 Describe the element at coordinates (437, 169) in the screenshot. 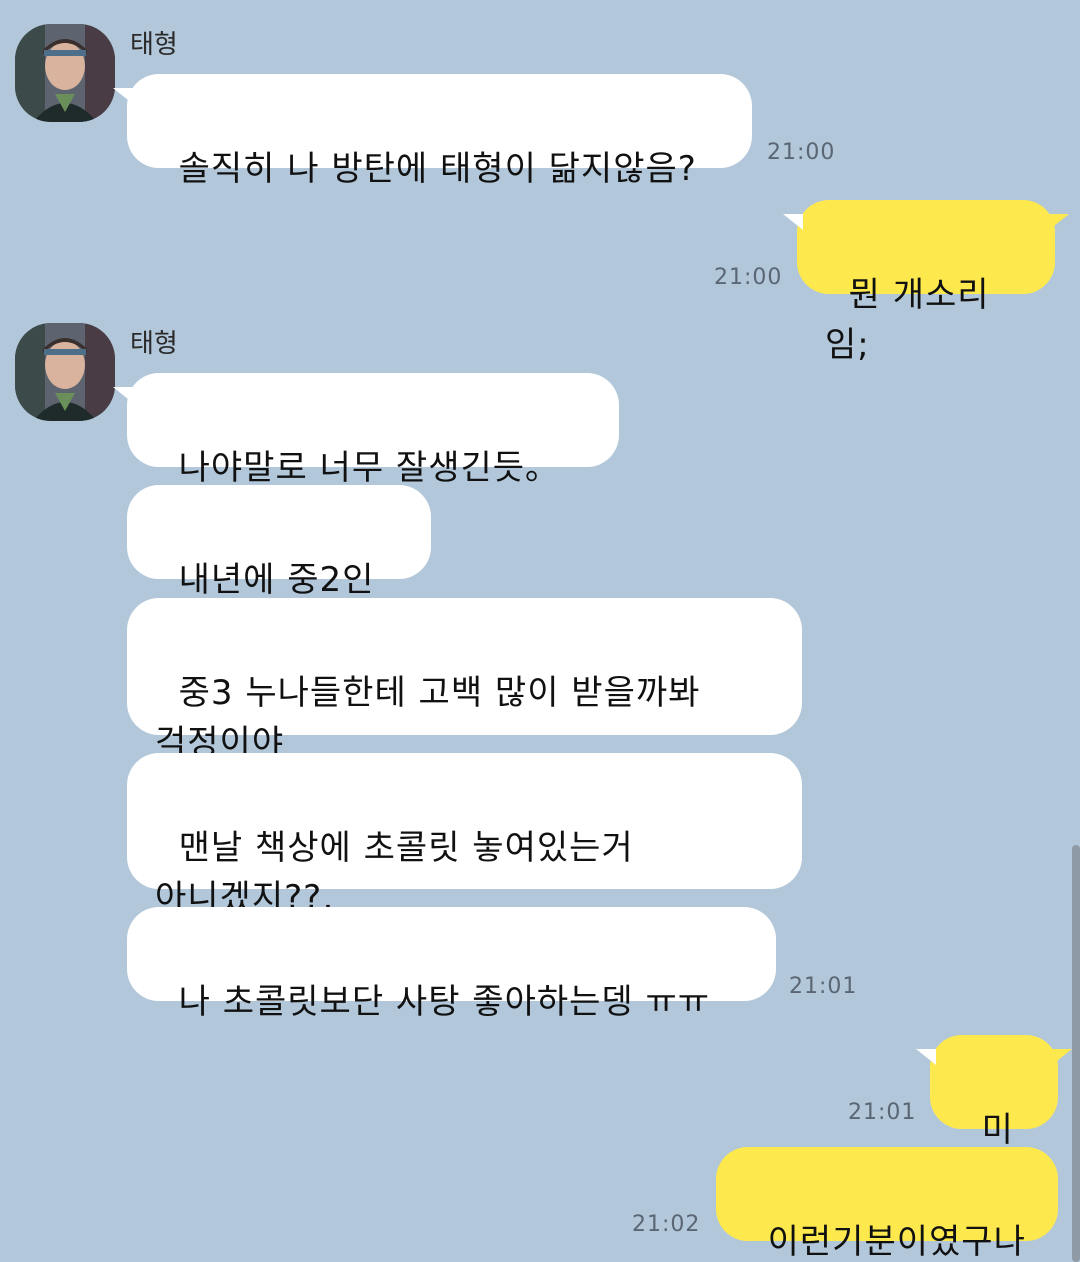

I see `message-text: 솔직히 나 방탄에 태형이 닮지않음?` at that location.